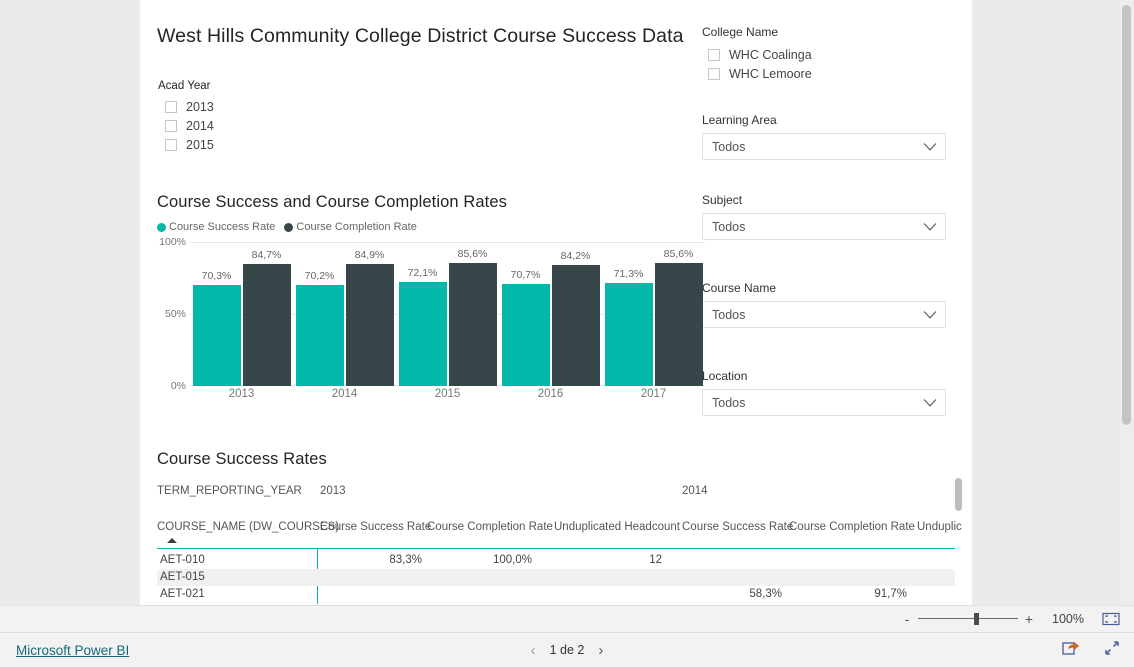 The height and width of the screenshot is (667, 1134). I want to click on zoom-slider, so click(968, 619).